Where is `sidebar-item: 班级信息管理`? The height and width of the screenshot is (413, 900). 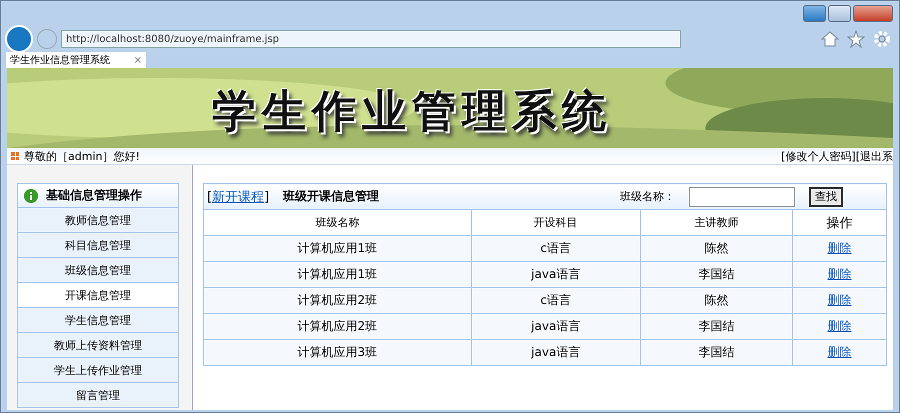 sidebar-item: 班级信息管理 is located at coordinates (98, 270).